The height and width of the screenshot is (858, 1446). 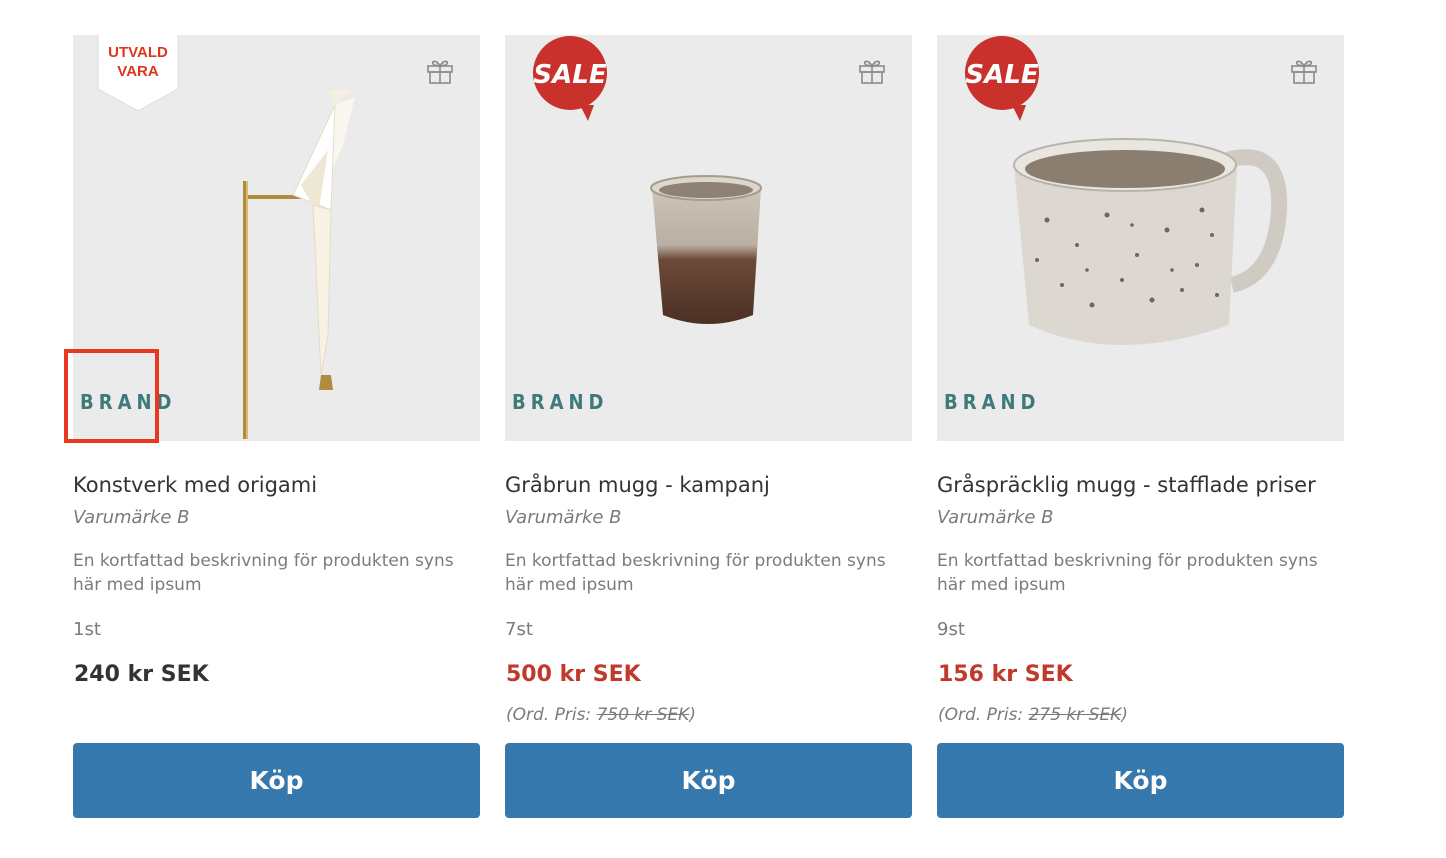 What do you see at coordinates (1126, 485) in the screenshot?
I see `product-title: Gråspräcklig mugg - stafflade priser` at bounding box center [1126, 485].